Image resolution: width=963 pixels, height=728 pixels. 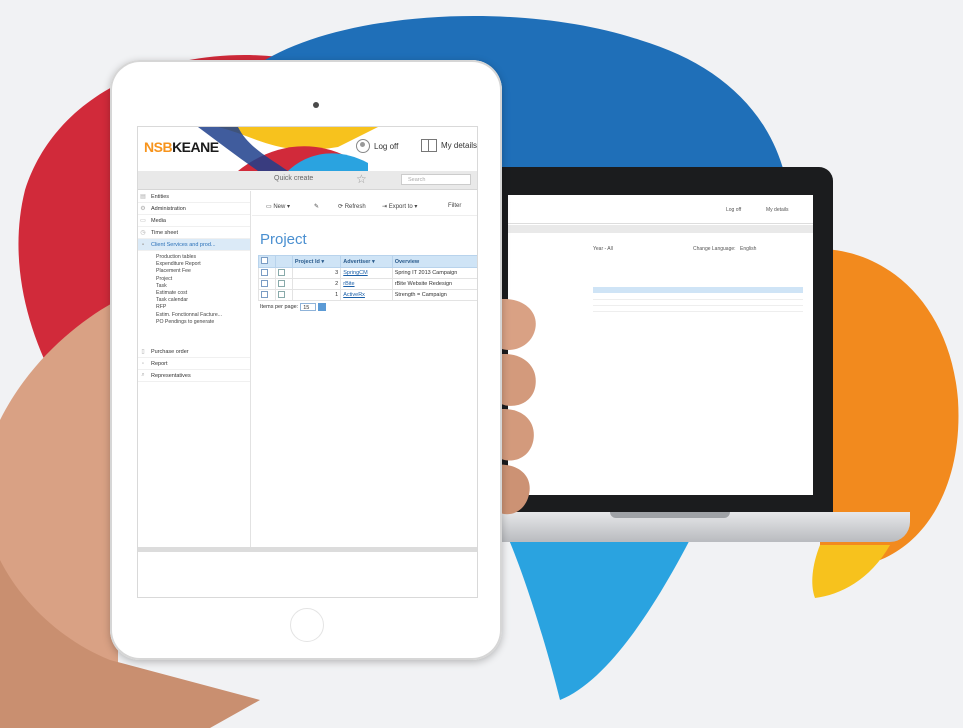 What do you see at coordinates (181, 147) in the screenshot?
I see `nsbkeane-logo: NSBKEANE` at bounding box center [181, 147].